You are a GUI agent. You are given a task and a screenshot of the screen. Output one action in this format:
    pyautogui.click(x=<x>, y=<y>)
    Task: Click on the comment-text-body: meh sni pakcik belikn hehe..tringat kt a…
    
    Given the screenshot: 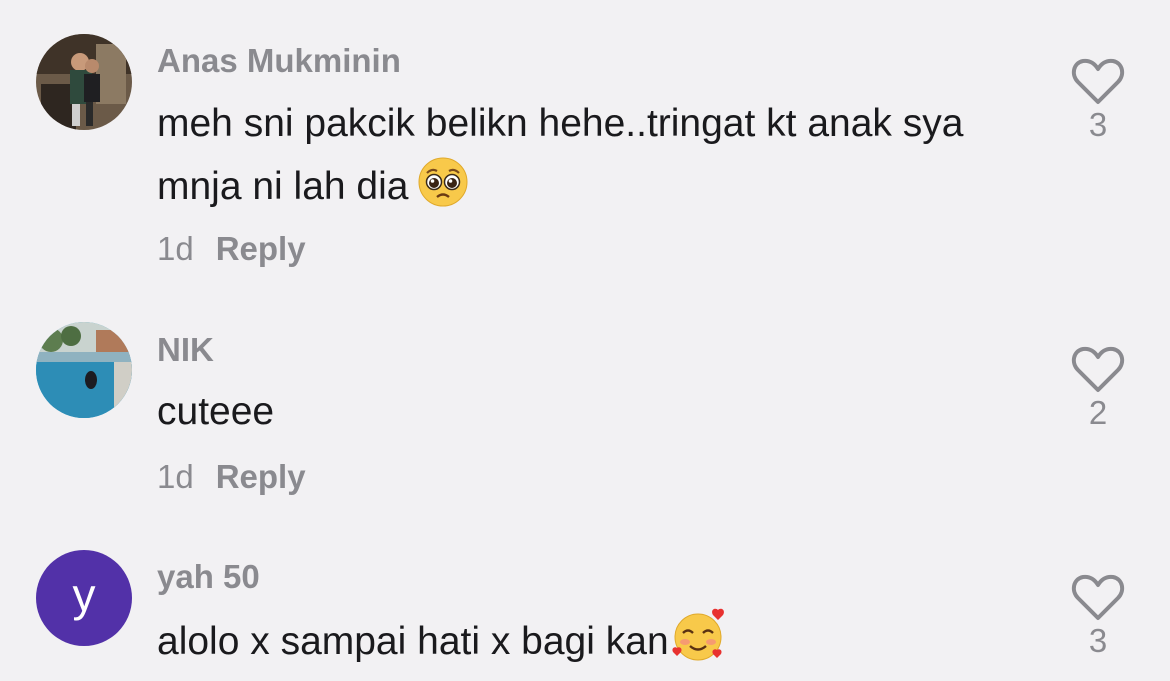 What is the action you would take?
    pyautogui.click(x=560, y=155)
    